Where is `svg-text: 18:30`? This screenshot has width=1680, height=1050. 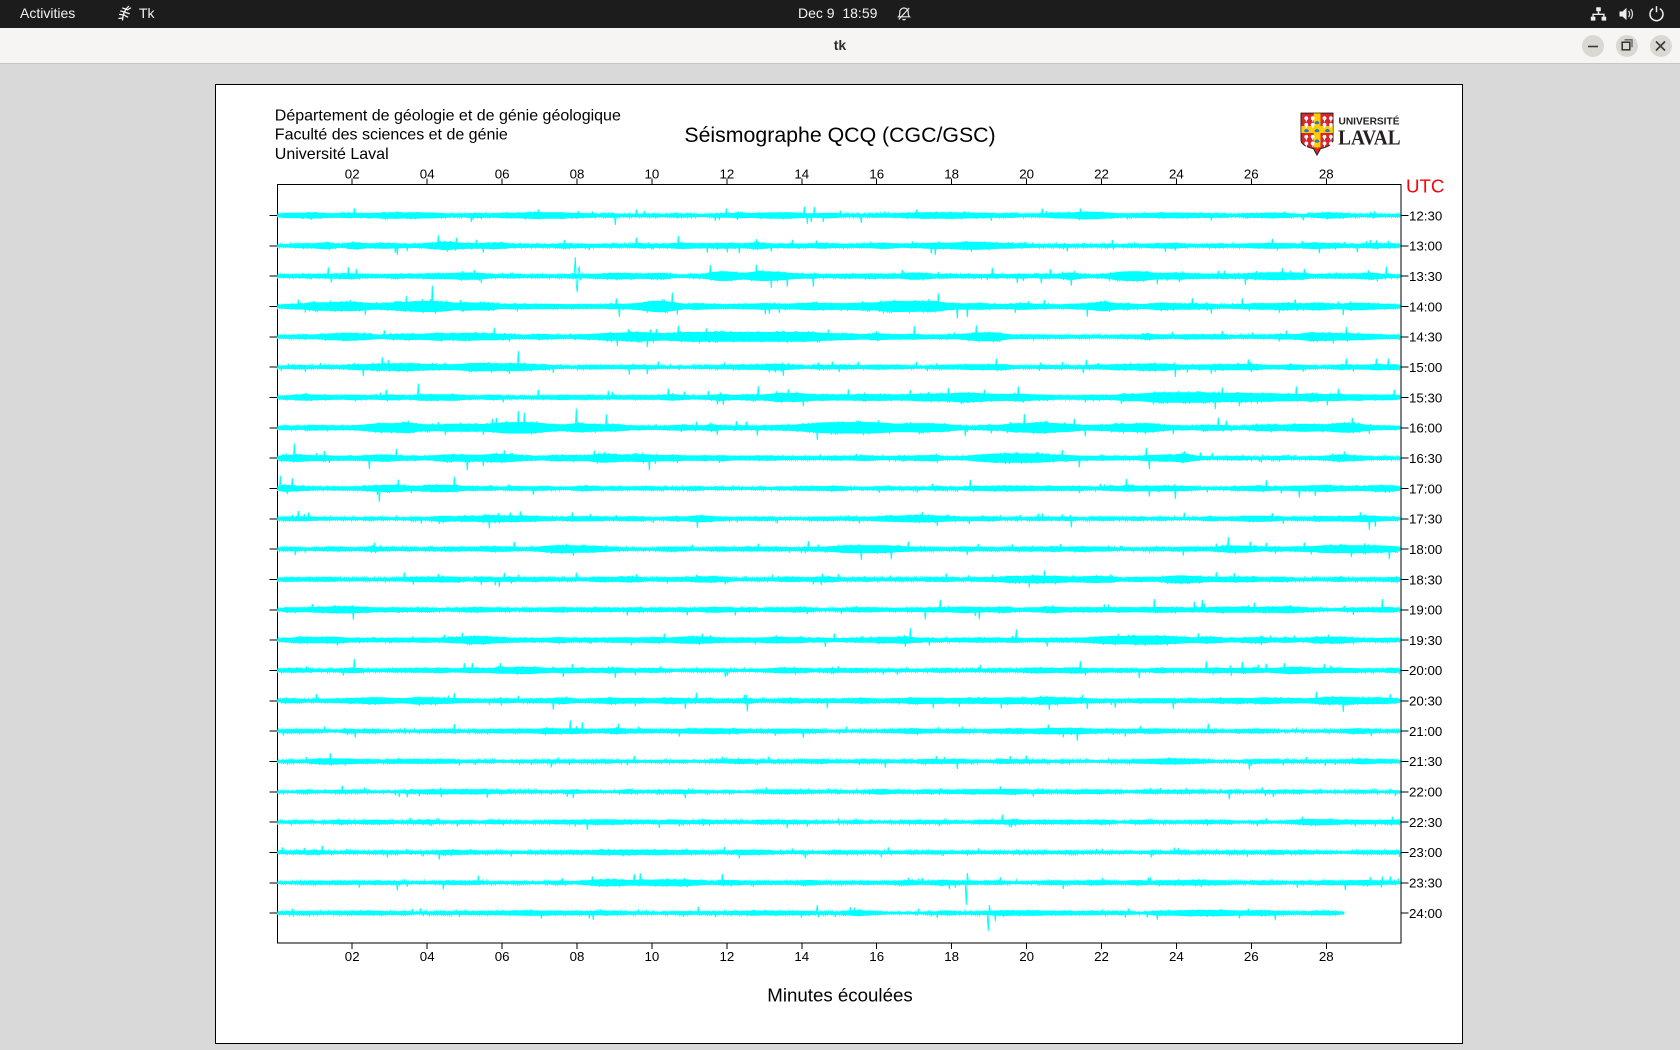 svg-text: 18:30 is located at coordinates (1425, 579).